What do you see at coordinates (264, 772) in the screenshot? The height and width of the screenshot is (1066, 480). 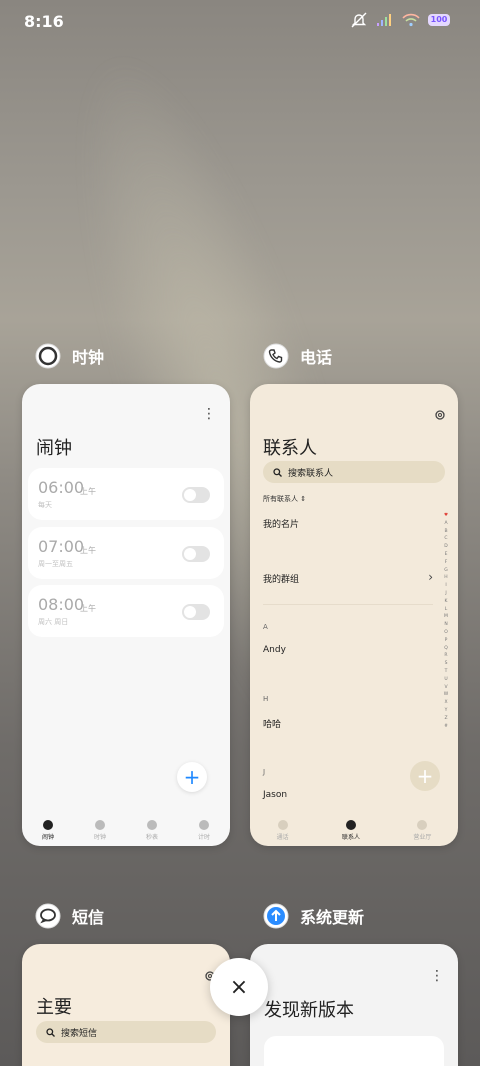 I see `section-letter: J` at bounding box center [264, 772].